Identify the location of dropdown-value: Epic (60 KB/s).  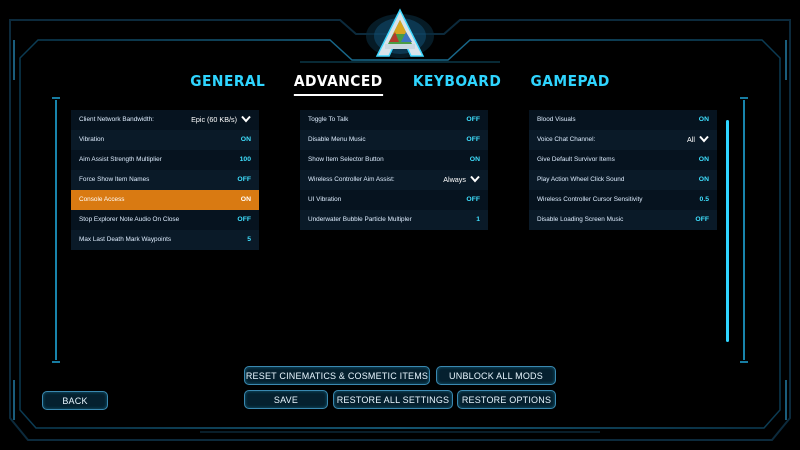
(214, 120).